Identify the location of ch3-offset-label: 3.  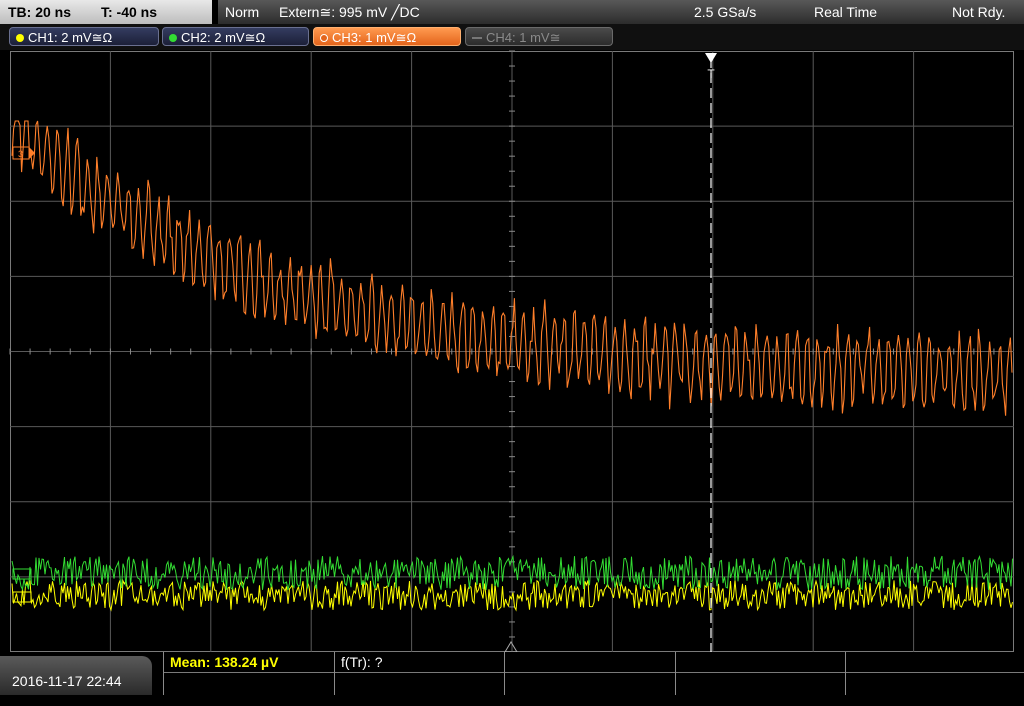
(20, 154).